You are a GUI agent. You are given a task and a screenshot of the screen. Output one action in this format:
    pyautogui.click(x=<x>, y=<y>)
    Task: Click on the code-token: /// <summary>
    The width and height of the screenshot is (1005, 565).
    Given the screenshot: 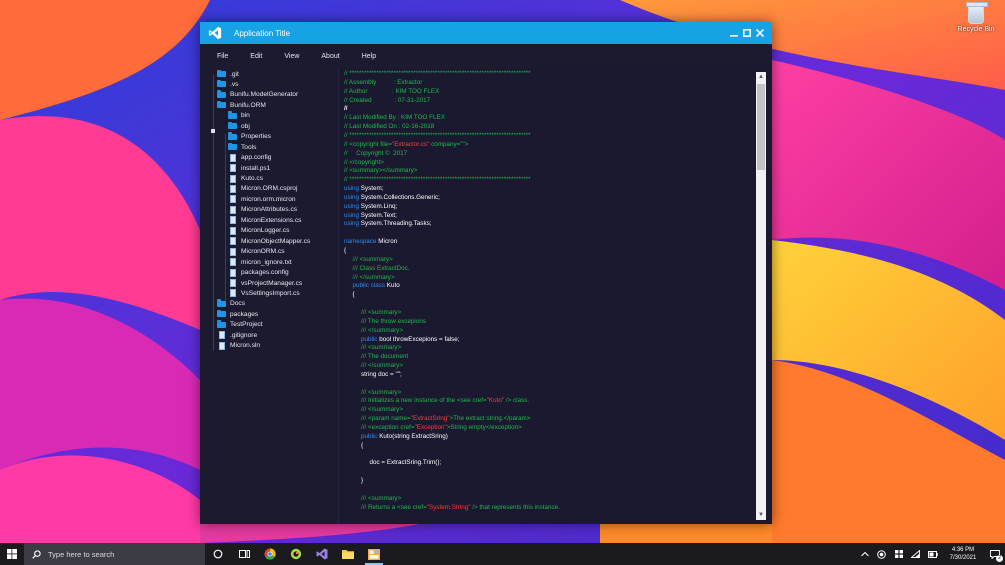 What is the action you would take?
    pyautogui.click(x=381, y=498)
    